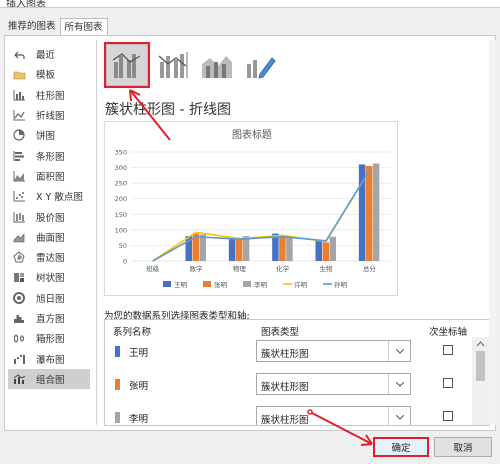  I want to click on bar-chart-icon, so click(19, 156).